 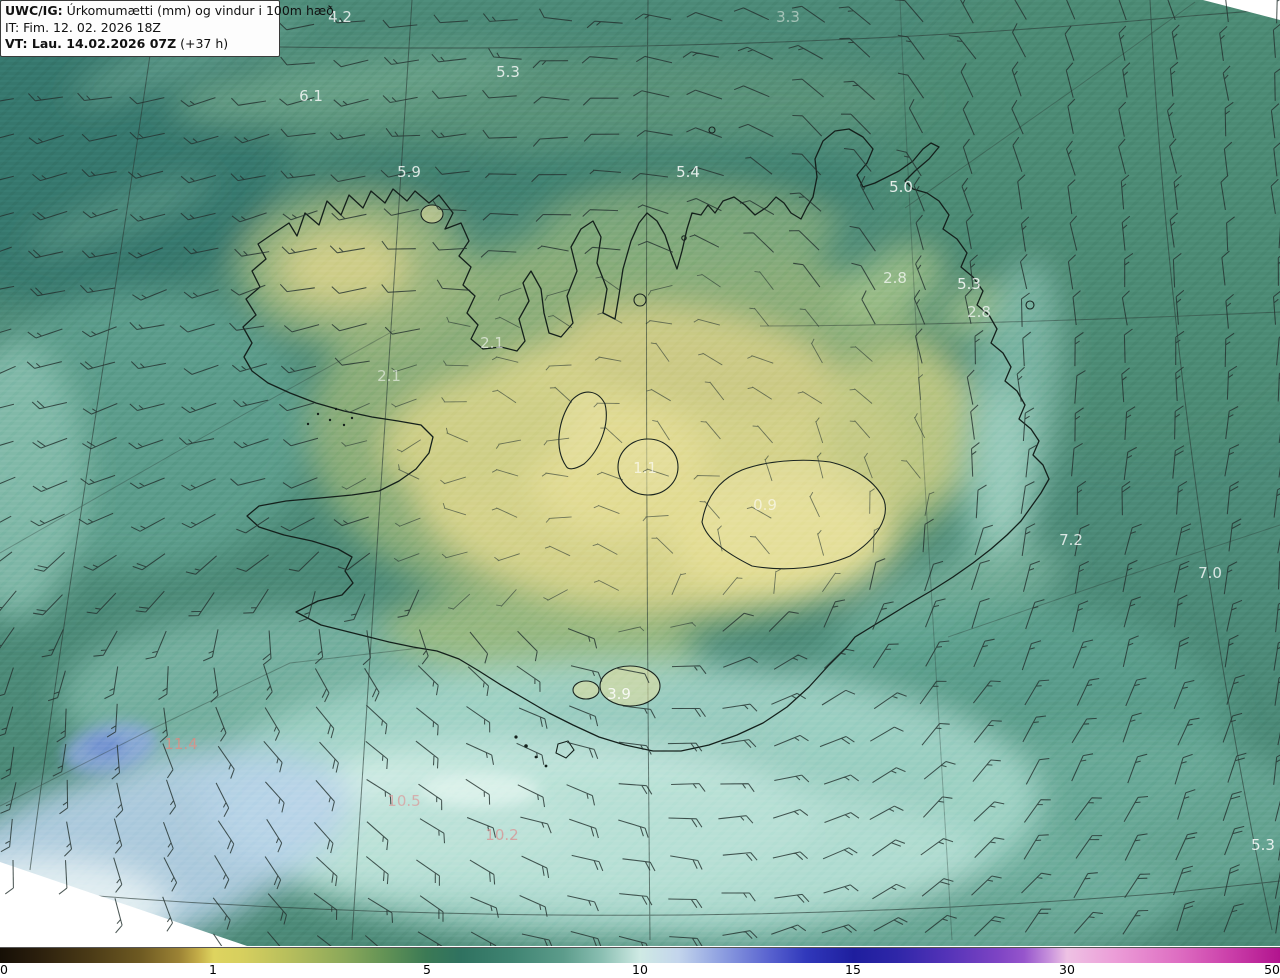 I want to click on precip-value-label: 3.9, so click(x=619, y=694).